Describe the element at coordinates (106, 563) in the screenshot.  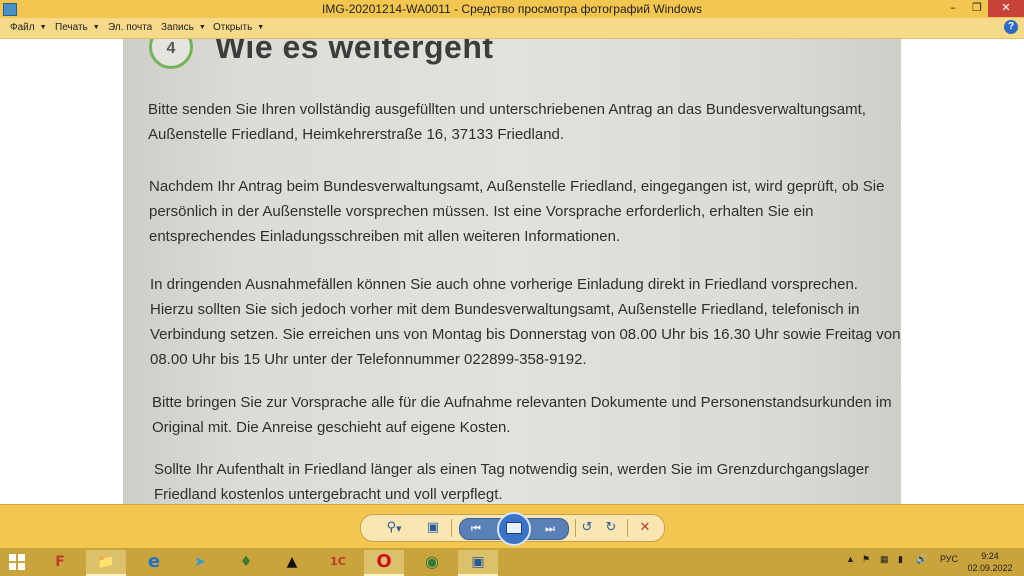
I see `file-explorer-icon: 📁` at that location.